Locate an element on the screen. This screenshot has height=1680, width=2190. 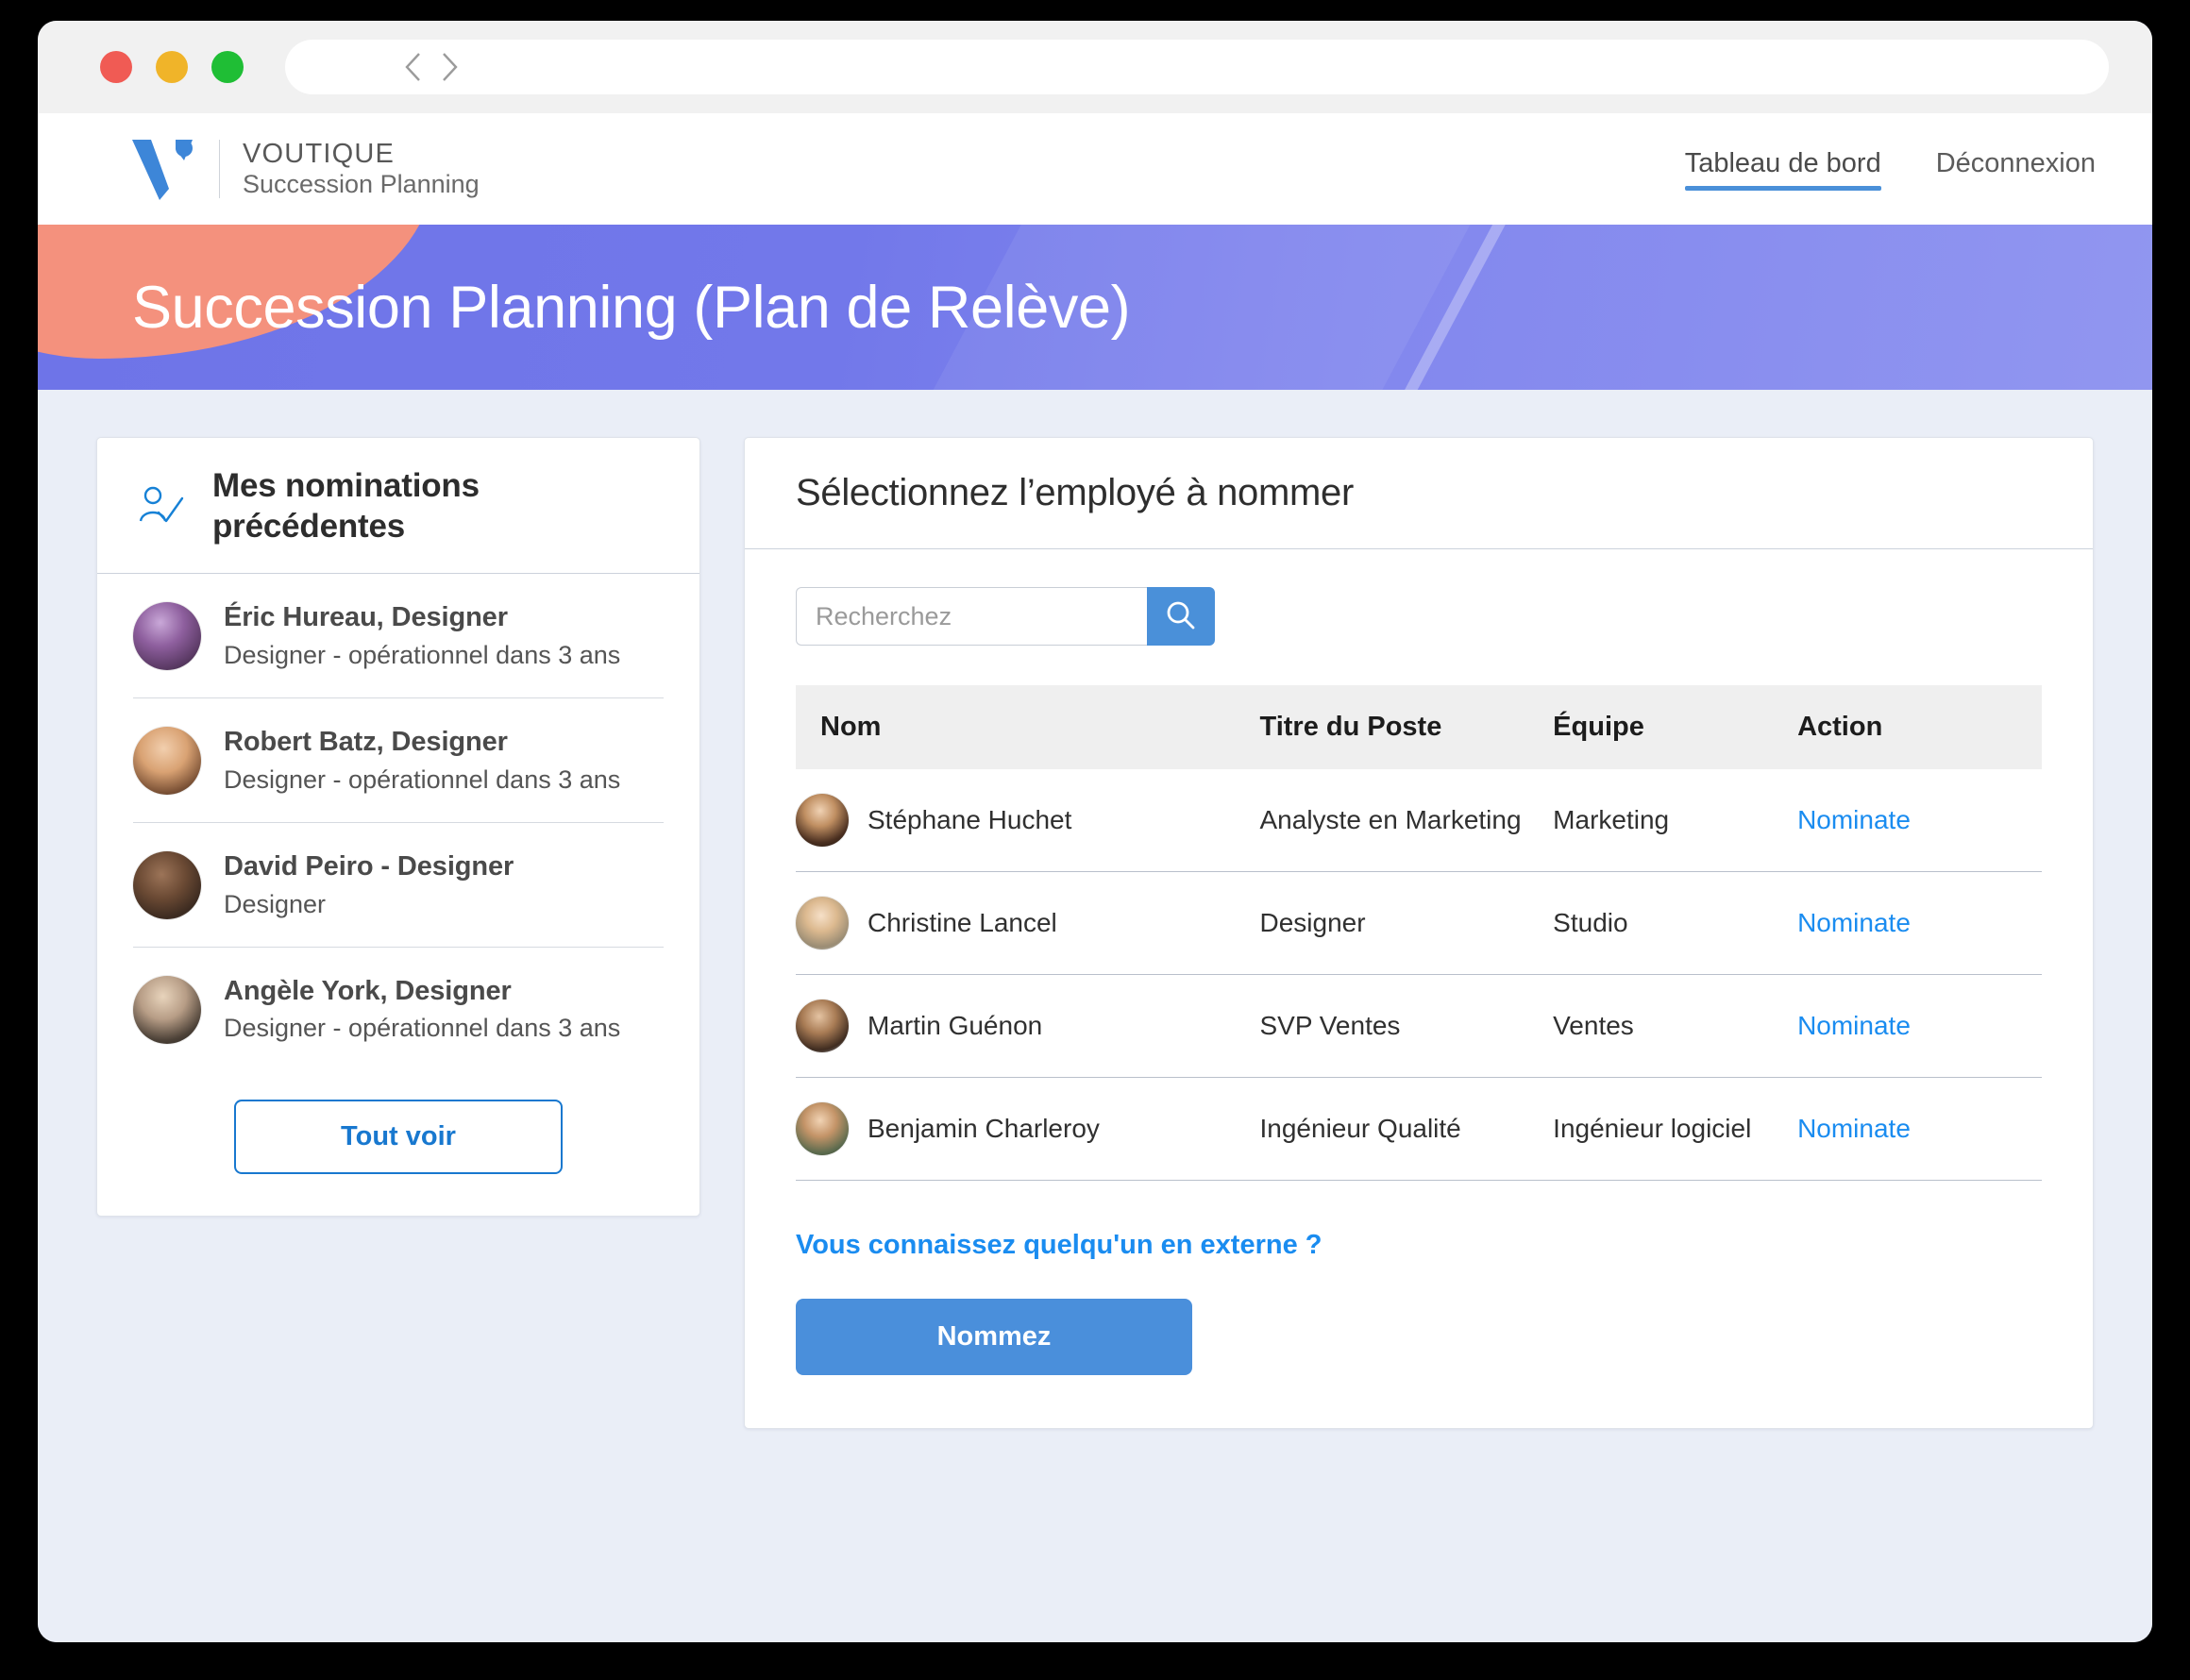
brand-name: VOUTIQUE is located at coordinates (319, 153).